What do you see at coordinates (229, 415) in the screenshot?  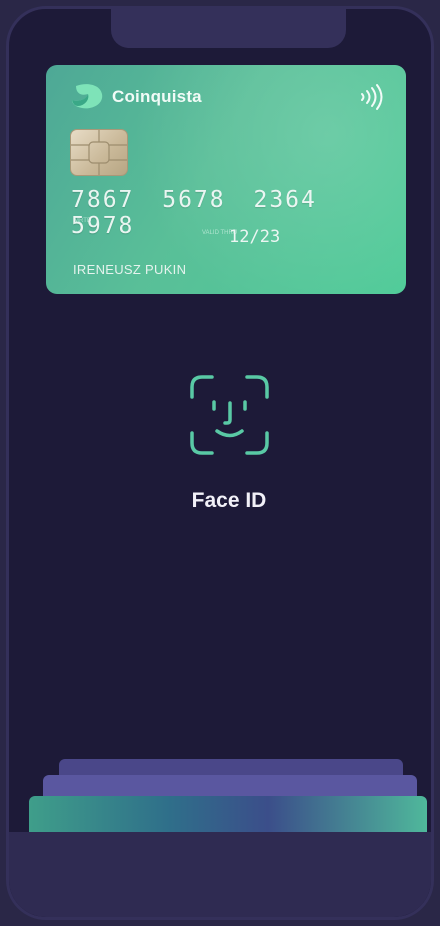 I see `face-id-icon` at bounding box center [229, 415].